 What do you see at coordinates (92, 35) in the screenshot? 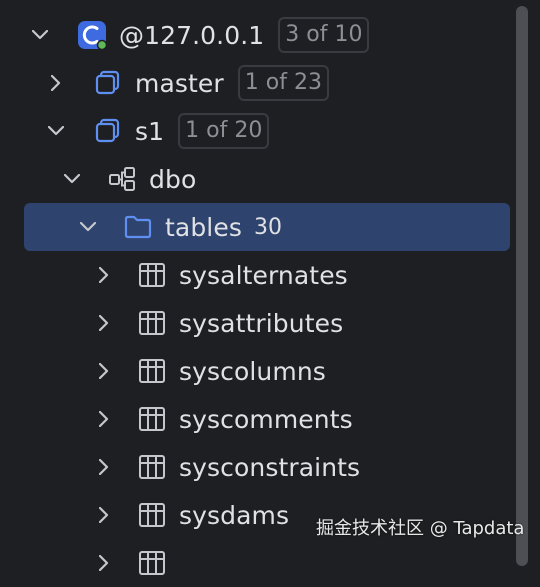
I see `connection-icon` at bounding box center [92, 35].